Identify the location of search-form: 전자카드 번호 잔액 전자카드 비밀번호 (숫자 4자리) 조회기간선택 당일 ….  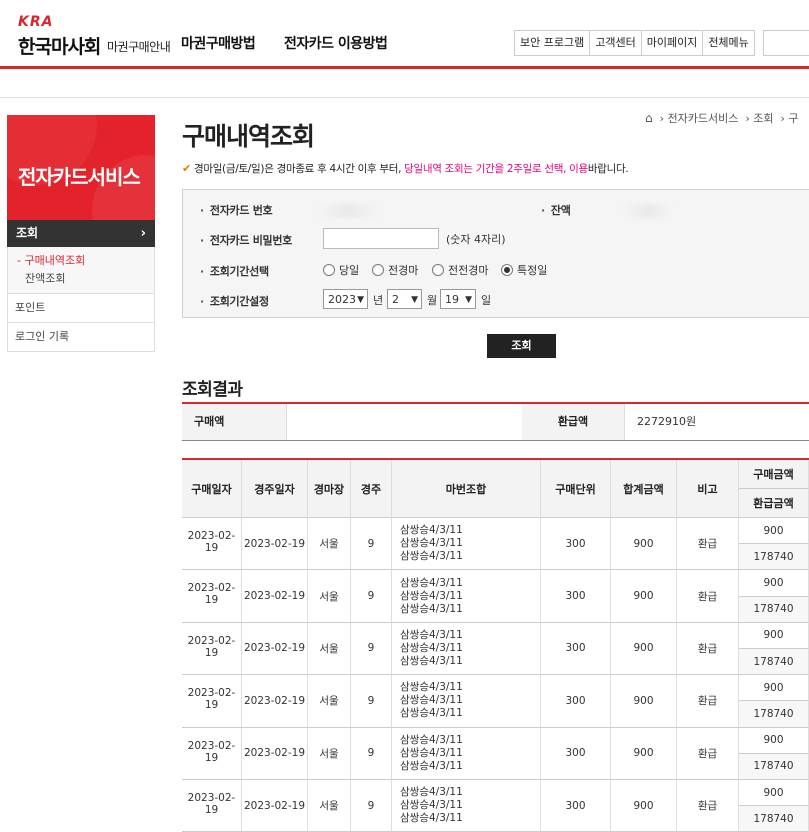
(495, 253).